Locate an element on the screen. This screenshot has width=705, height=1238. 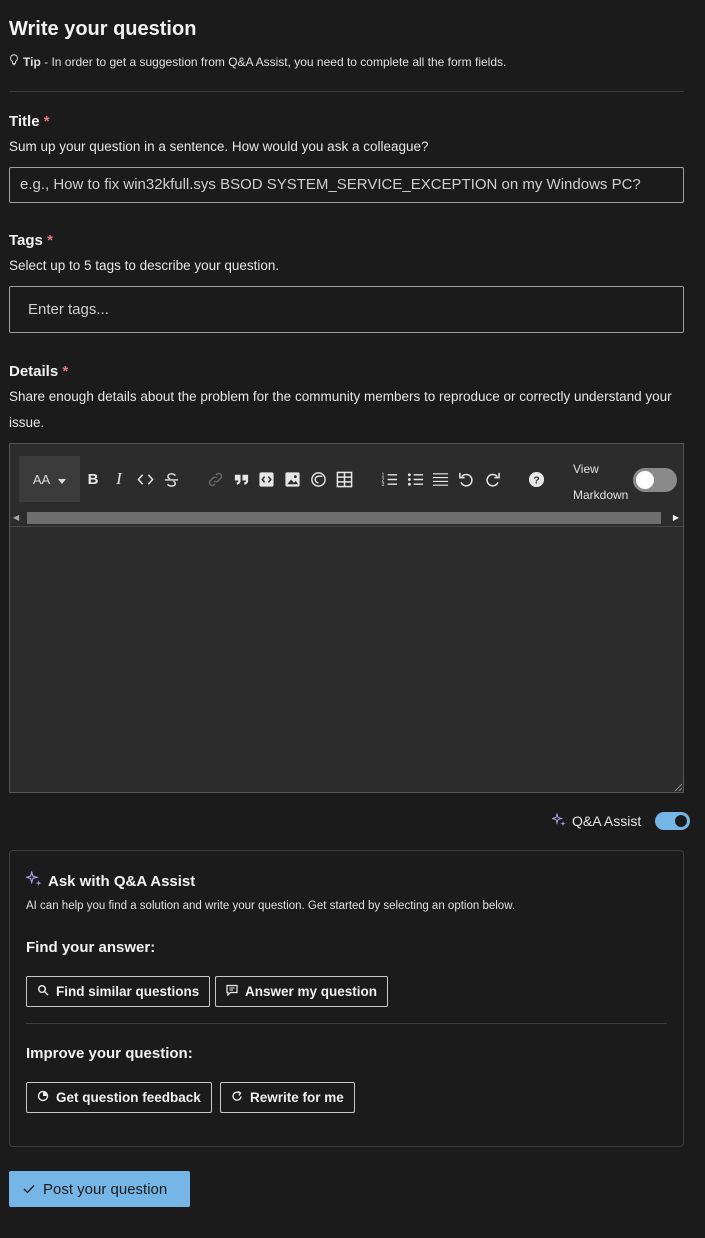
assist-title: Ask with Q&A Assist is located at coordinates (109, 880).